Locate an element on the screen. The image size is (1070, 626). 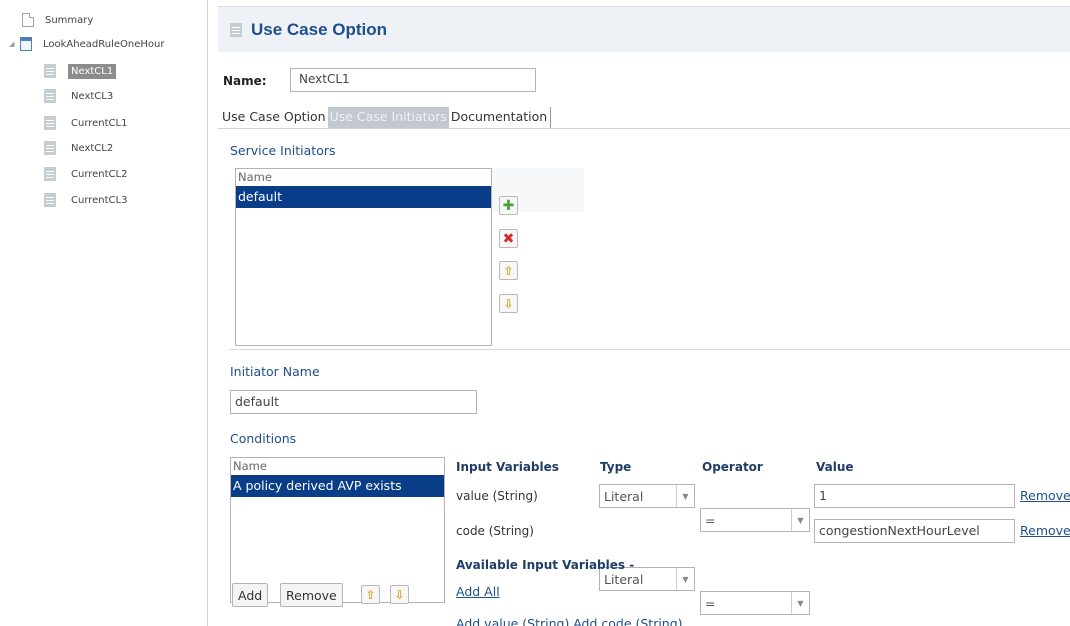
plus-icon: ✚ is located at coordinates (508, 205).